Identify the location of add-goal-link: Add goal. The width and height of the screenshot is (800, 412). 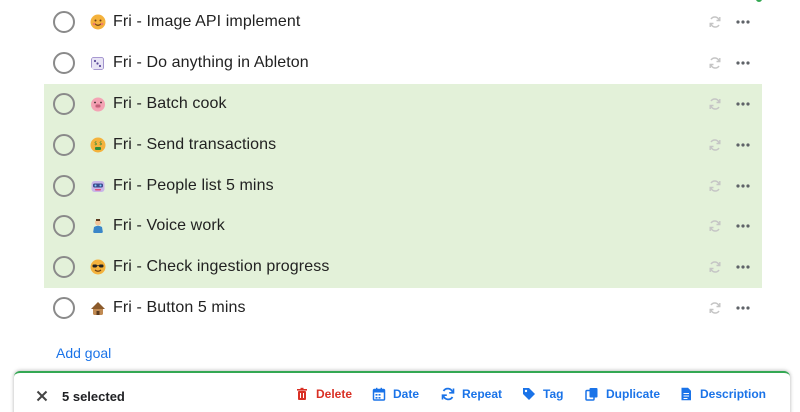
(83, 353).